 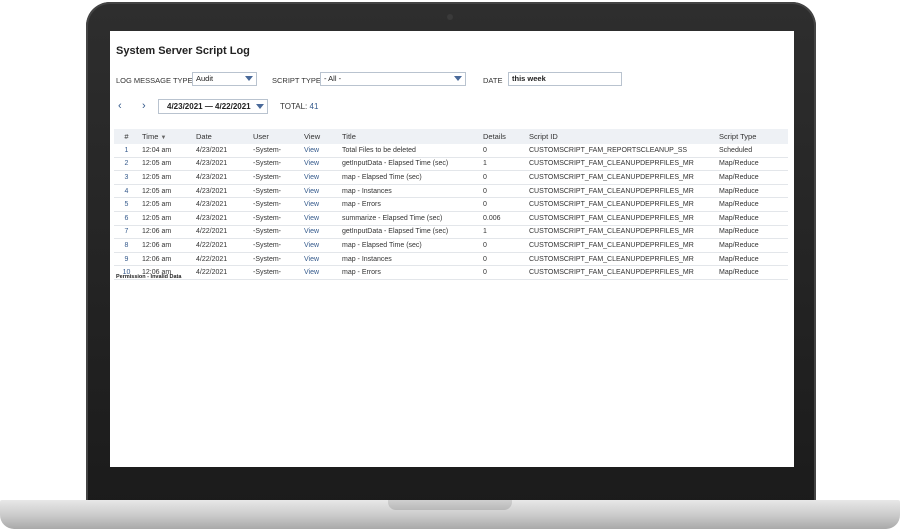 I want to click on total-label: TOTAL:, so click(x=294, y=106).